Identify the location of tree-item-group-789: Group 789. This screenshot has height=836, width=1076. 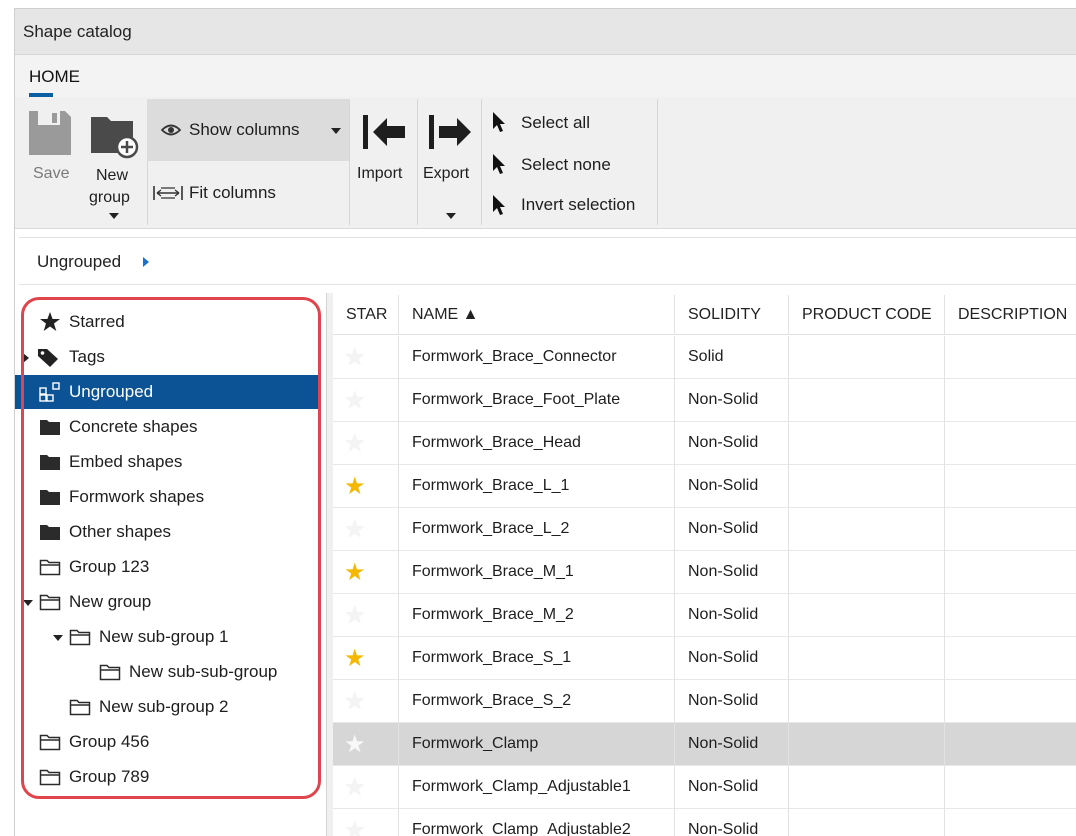
(167, 777).